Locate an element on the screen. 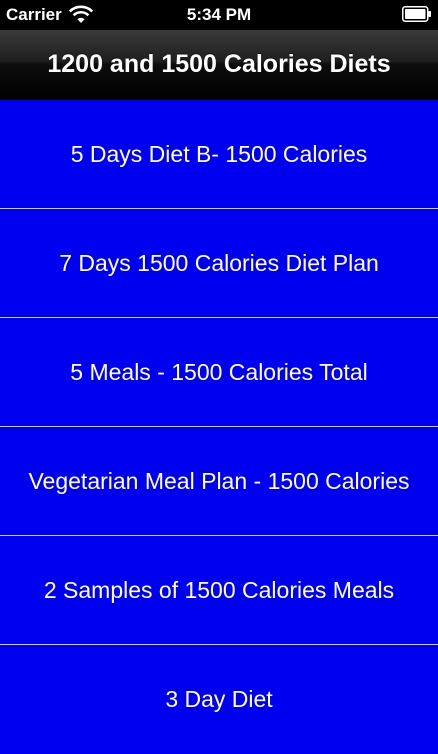 This screenshot has height=754, width=438. list-item-label: 2 Samples of 1500 Calories Meals is located at coordinates (219, 589).